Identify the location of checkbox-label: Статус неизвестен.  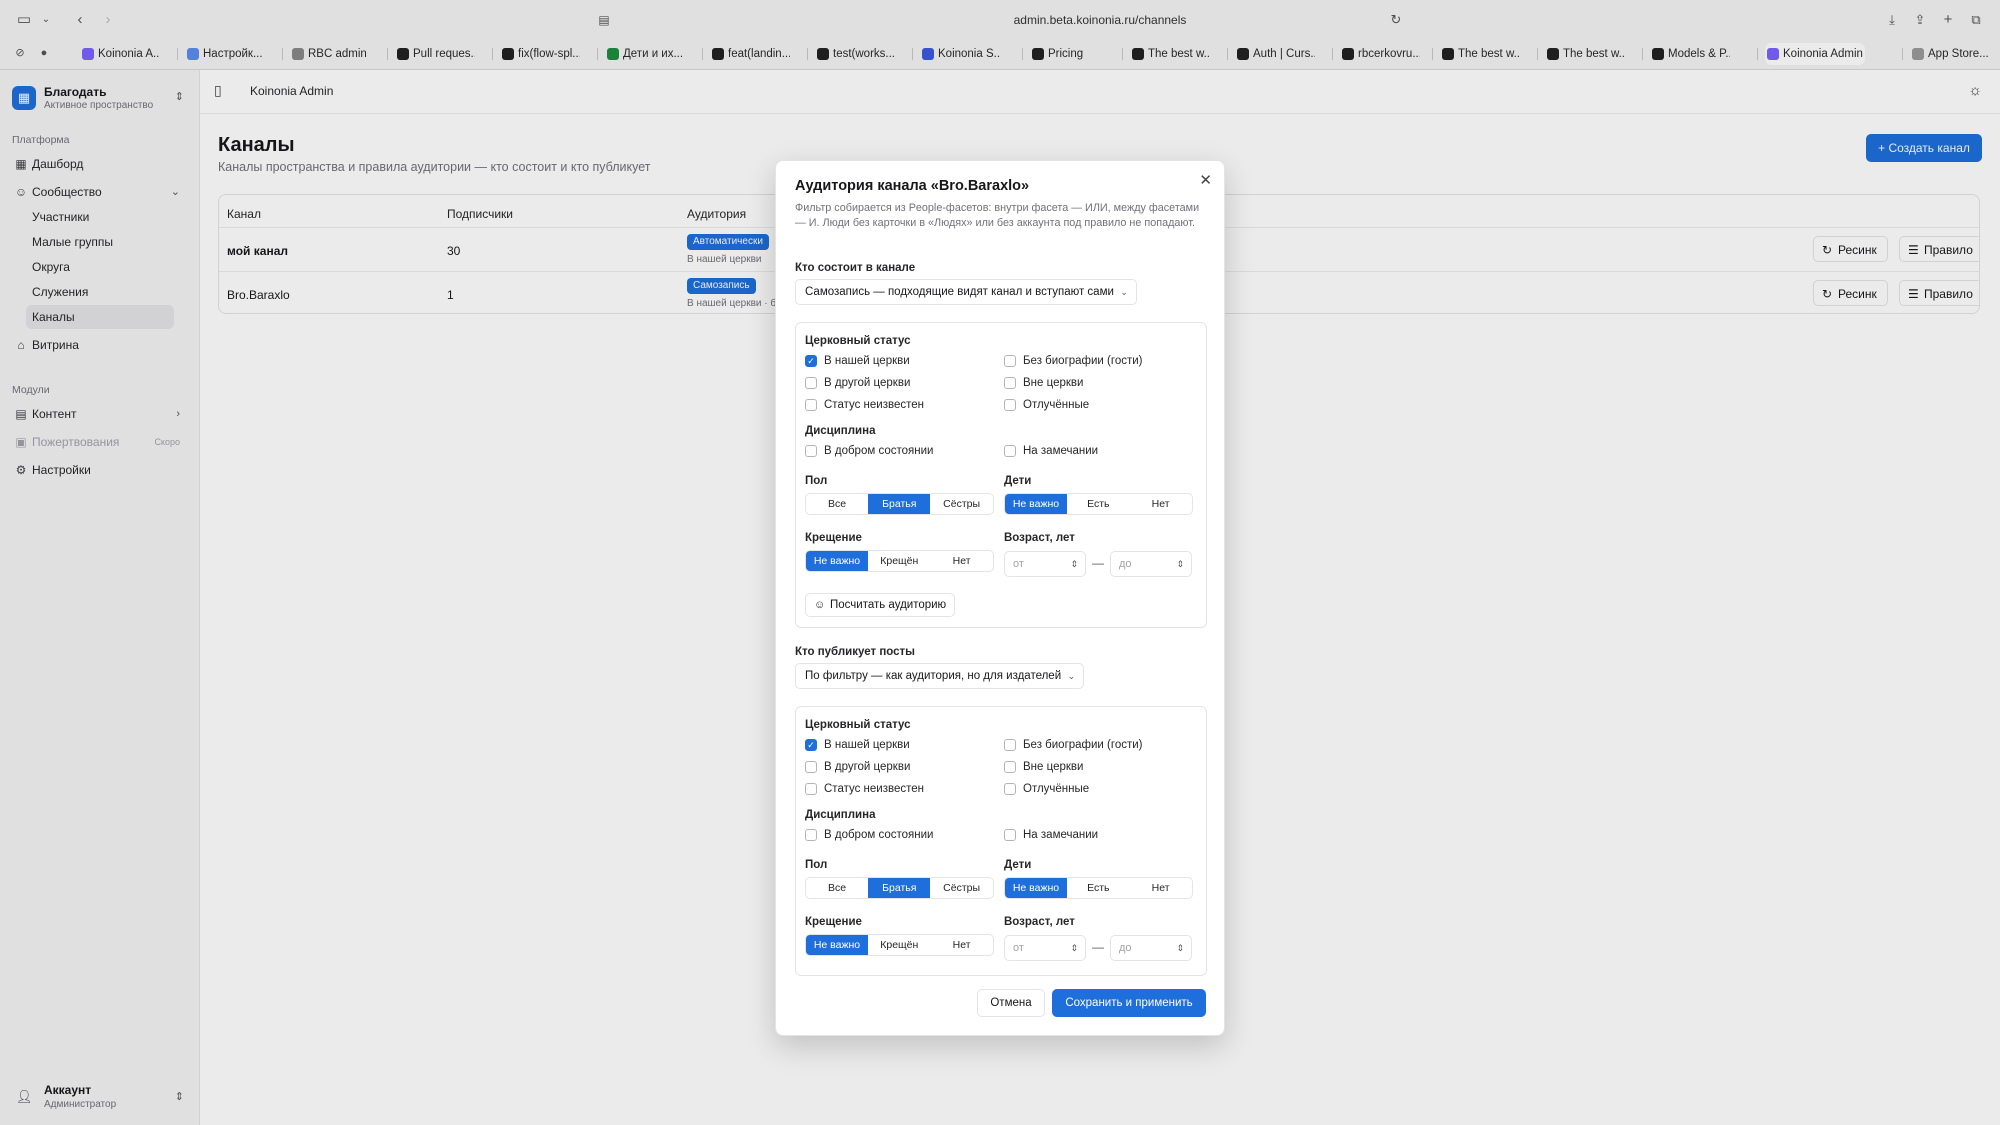
(874, 789).